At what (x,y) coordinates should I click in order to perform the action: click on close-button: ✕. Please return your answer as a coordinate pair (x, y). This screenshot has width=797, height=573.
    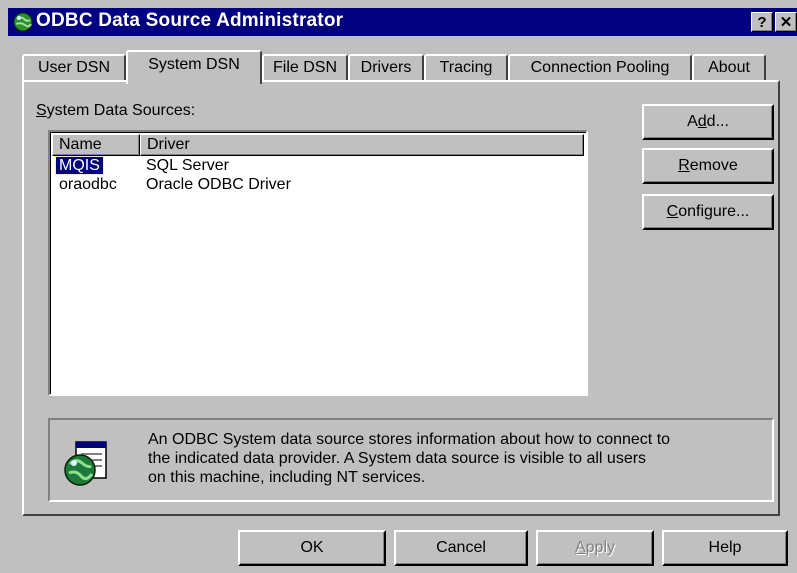
    Looking at the image, I should click on (786, 22).